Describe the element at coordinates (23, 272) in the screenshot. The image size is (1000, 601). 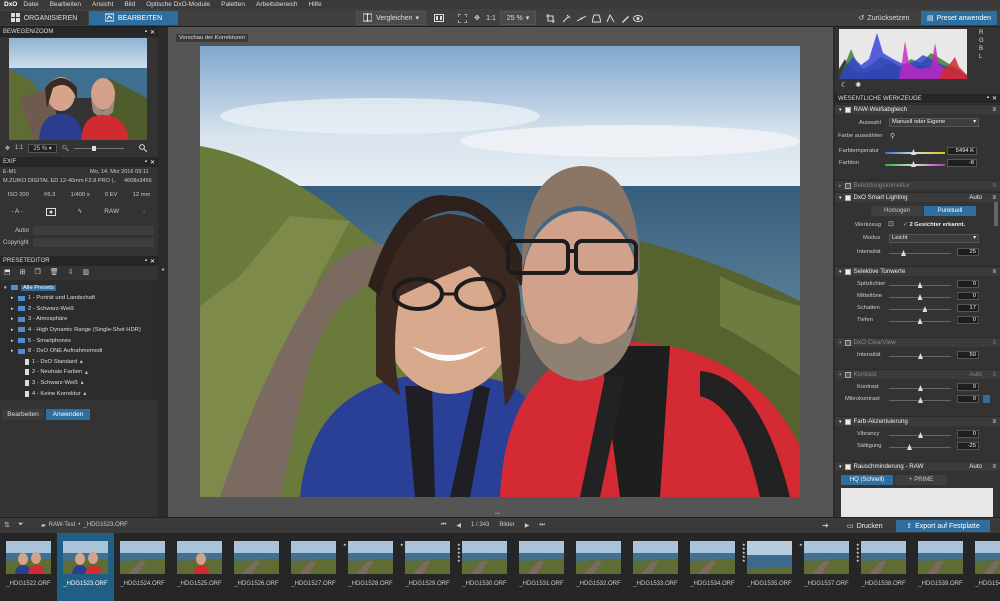
I see `new-folder-icon: ⊞` at that location.